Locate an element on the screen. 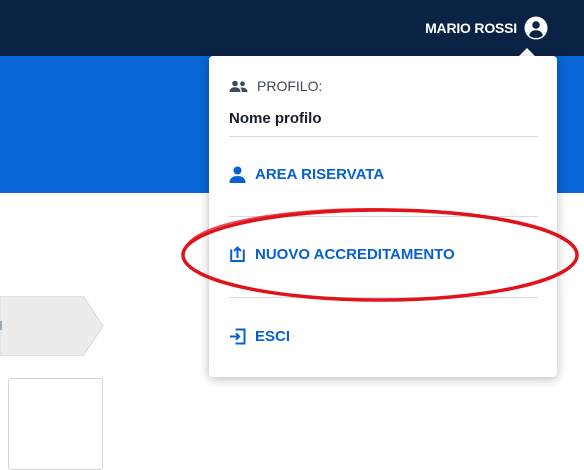  menu-item-area-riservata: AREA RISERVATA is located at coordinates (306, 174).